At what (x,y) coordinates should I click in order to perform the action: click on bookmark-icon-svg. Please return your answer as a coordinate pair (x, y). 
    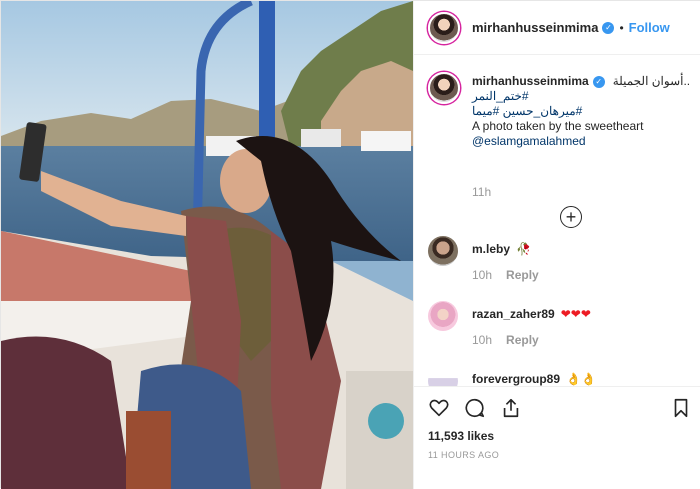
    Looking at the image, I should click on (681, 408).